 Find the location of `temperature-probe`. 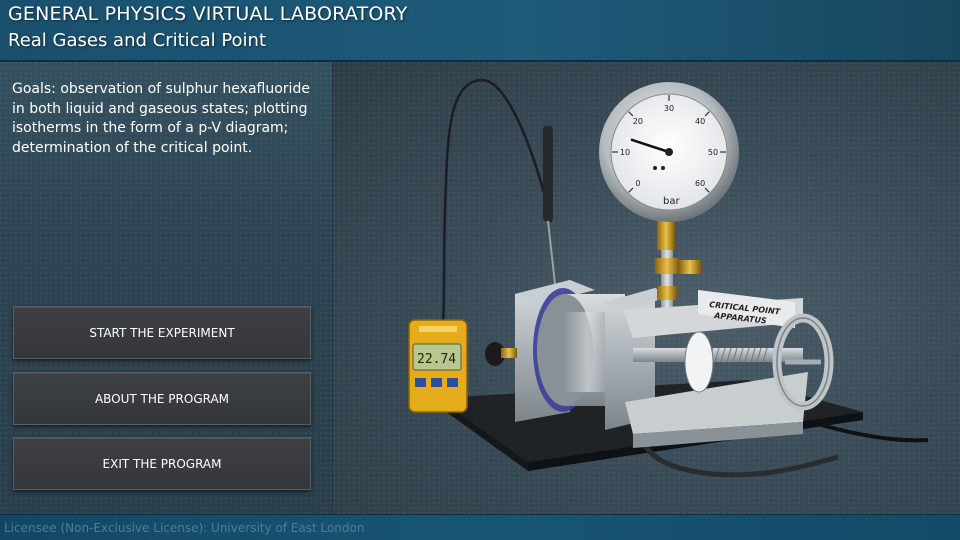

temperature-probe is located at coordinates (548, 173).